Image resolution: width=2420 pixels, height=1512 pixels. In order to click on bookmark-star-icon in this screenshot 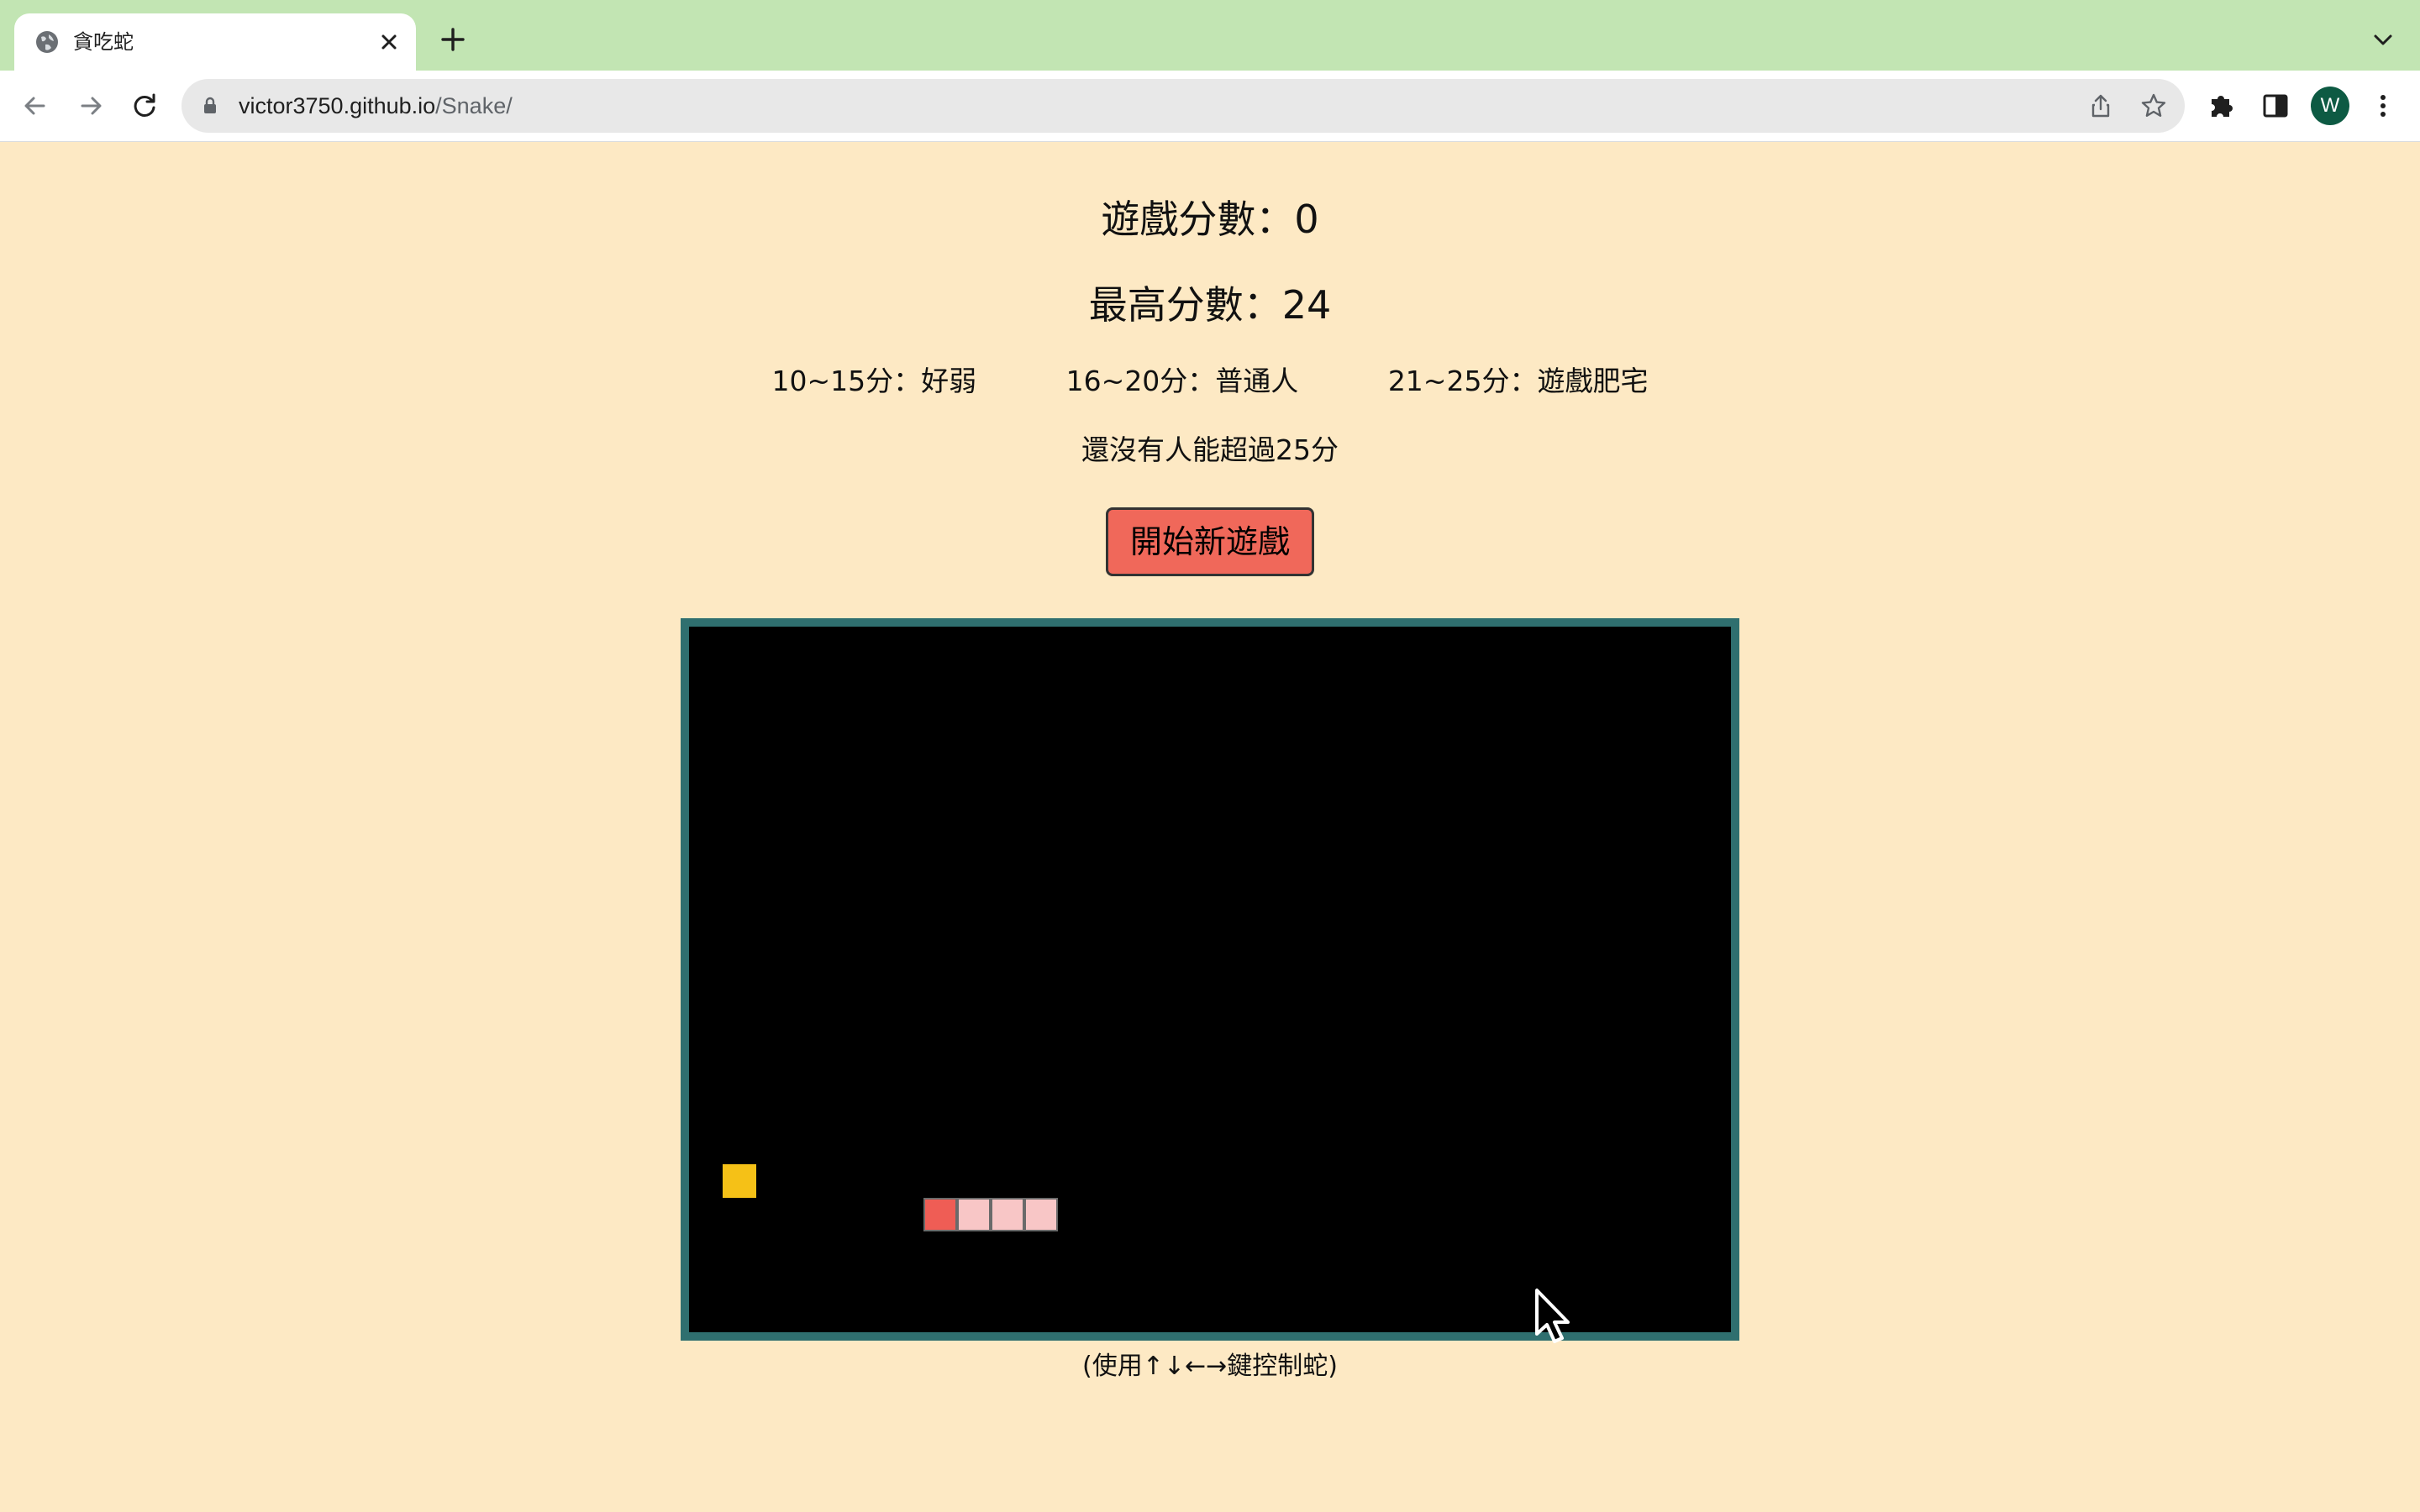, I will do `click(2153, 106)`.